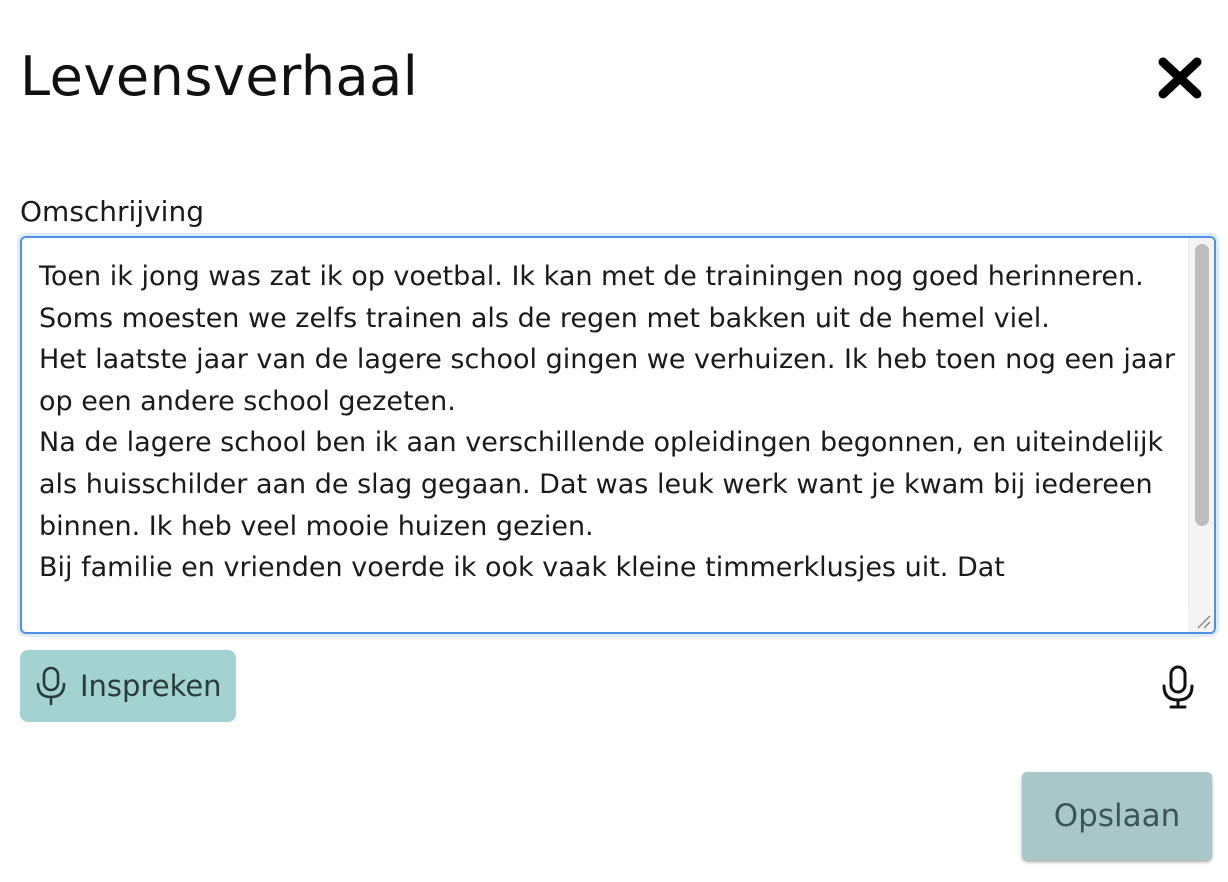 The image size is (1228, 882). I want to click on microphone-toggle, so click(1178, 687).